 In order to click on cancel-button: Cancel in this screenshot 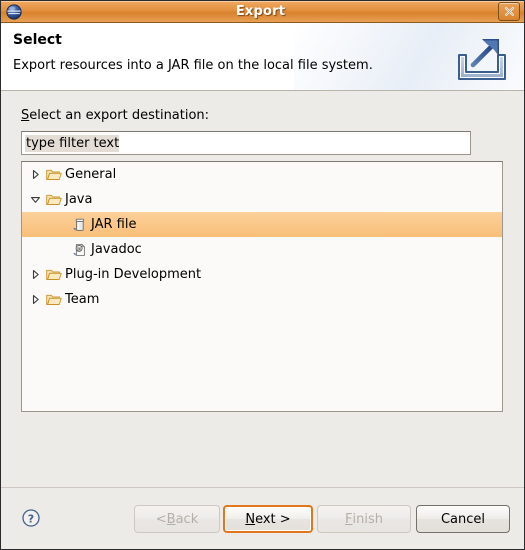, I will do `click(463, 519)`.